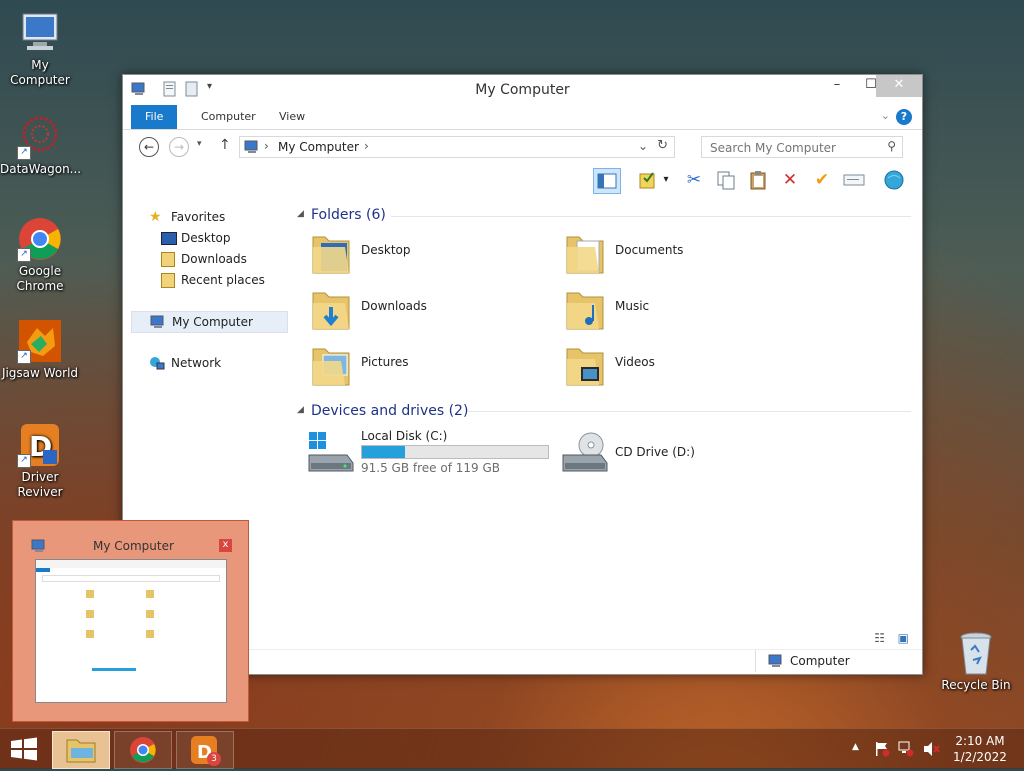  I want to click on folder-documents: Documents, so click(675, 255).